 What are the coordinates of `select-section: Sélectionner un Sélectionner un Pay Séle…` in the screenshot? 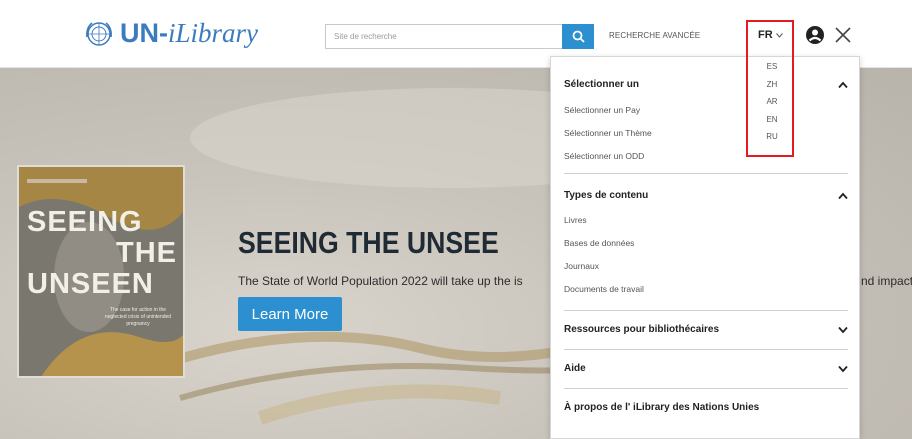 It's located at (706, 120).